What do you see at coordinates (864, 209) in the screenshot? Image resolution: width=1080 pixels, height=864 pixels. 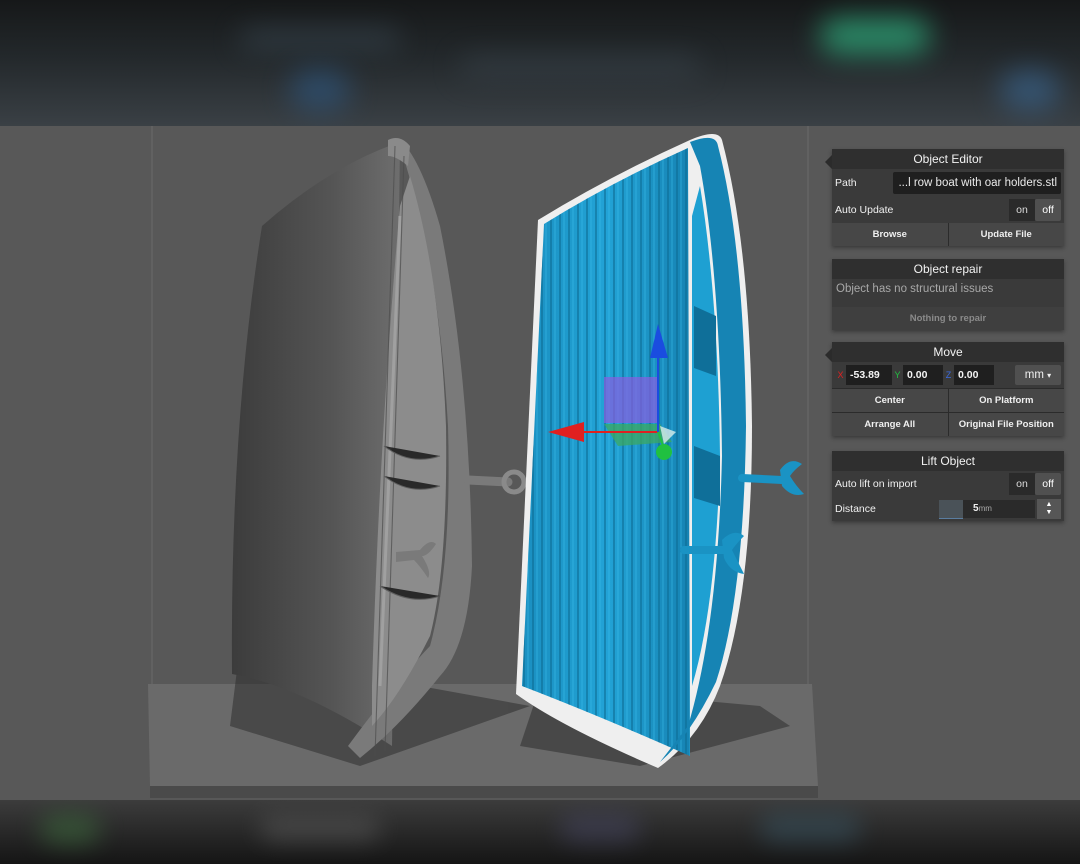 I see `auto-update-label: Auto Update` at bounding box center [864, 209].